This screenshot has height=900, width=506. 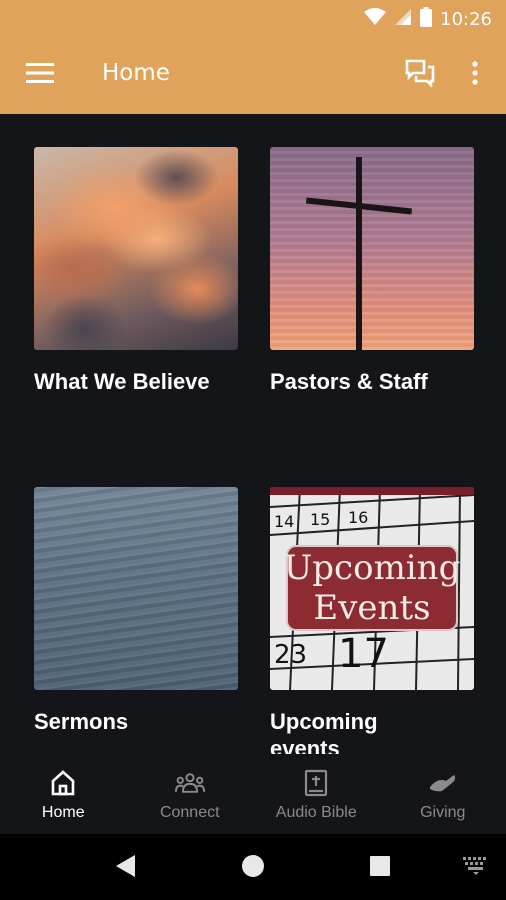 I want to click on bottom-navigation: Home Connect Audio Bible Giving, so click(x=253, y=794).